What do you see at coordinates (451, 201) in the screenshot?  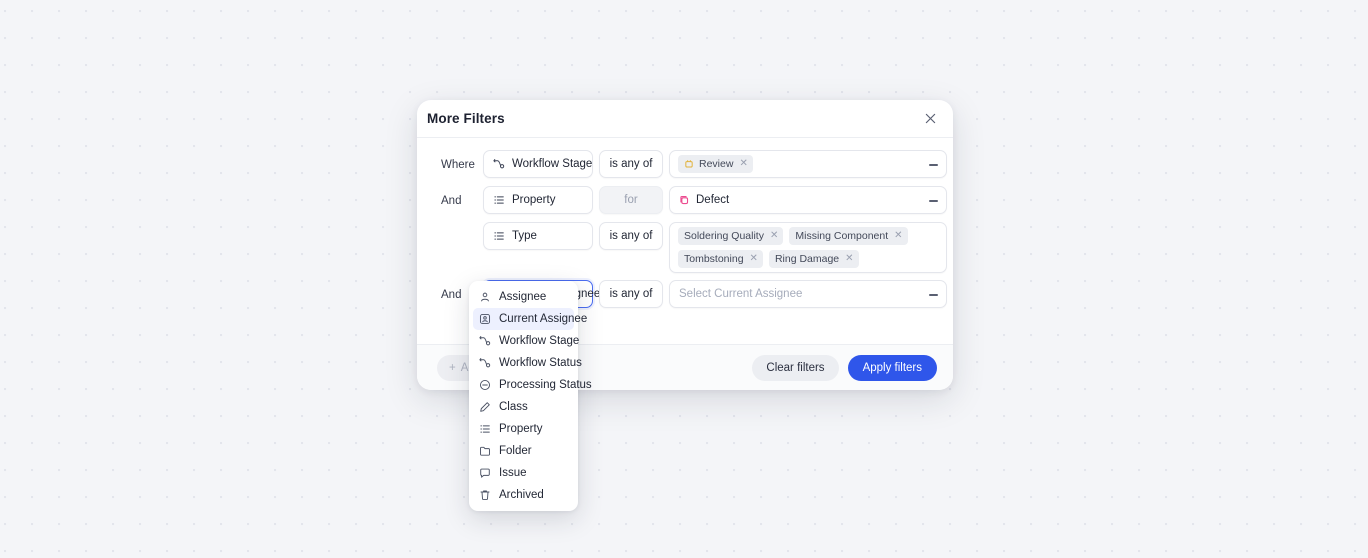 I see `row-conjunction: And` at bounding box center [451, 201].